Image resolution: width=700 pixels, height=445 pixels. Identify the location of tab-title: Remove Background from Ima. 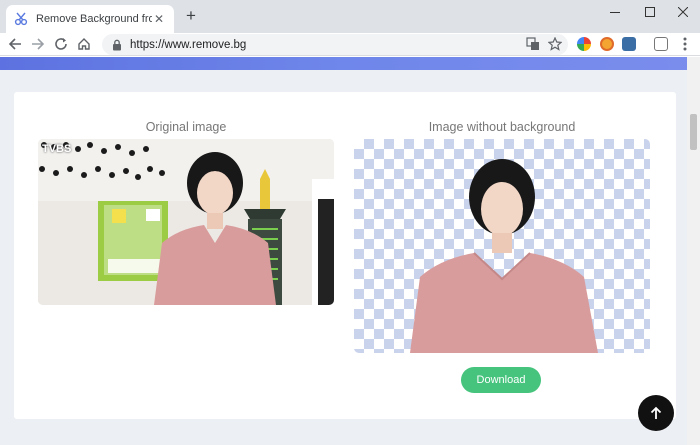
(94, 19).